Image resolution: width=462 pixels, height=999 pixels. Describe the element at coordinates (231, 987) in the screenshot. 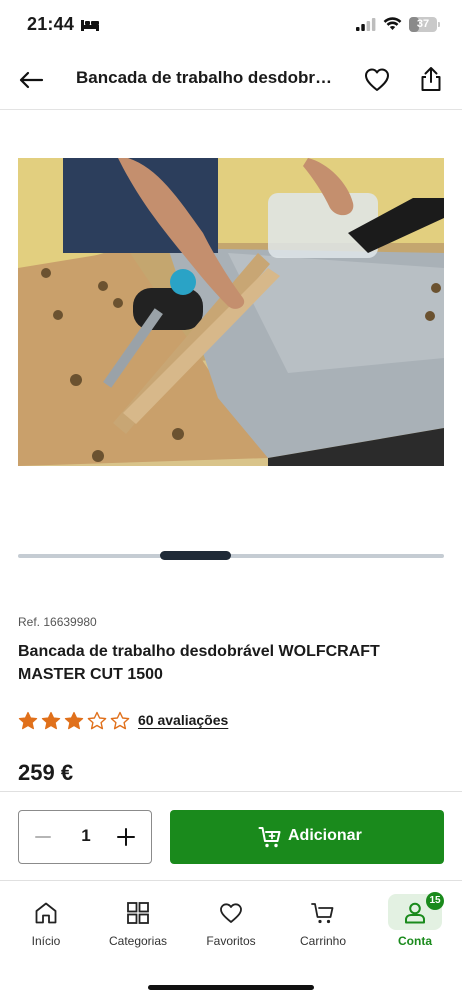

I see `home-indicator` at that location.